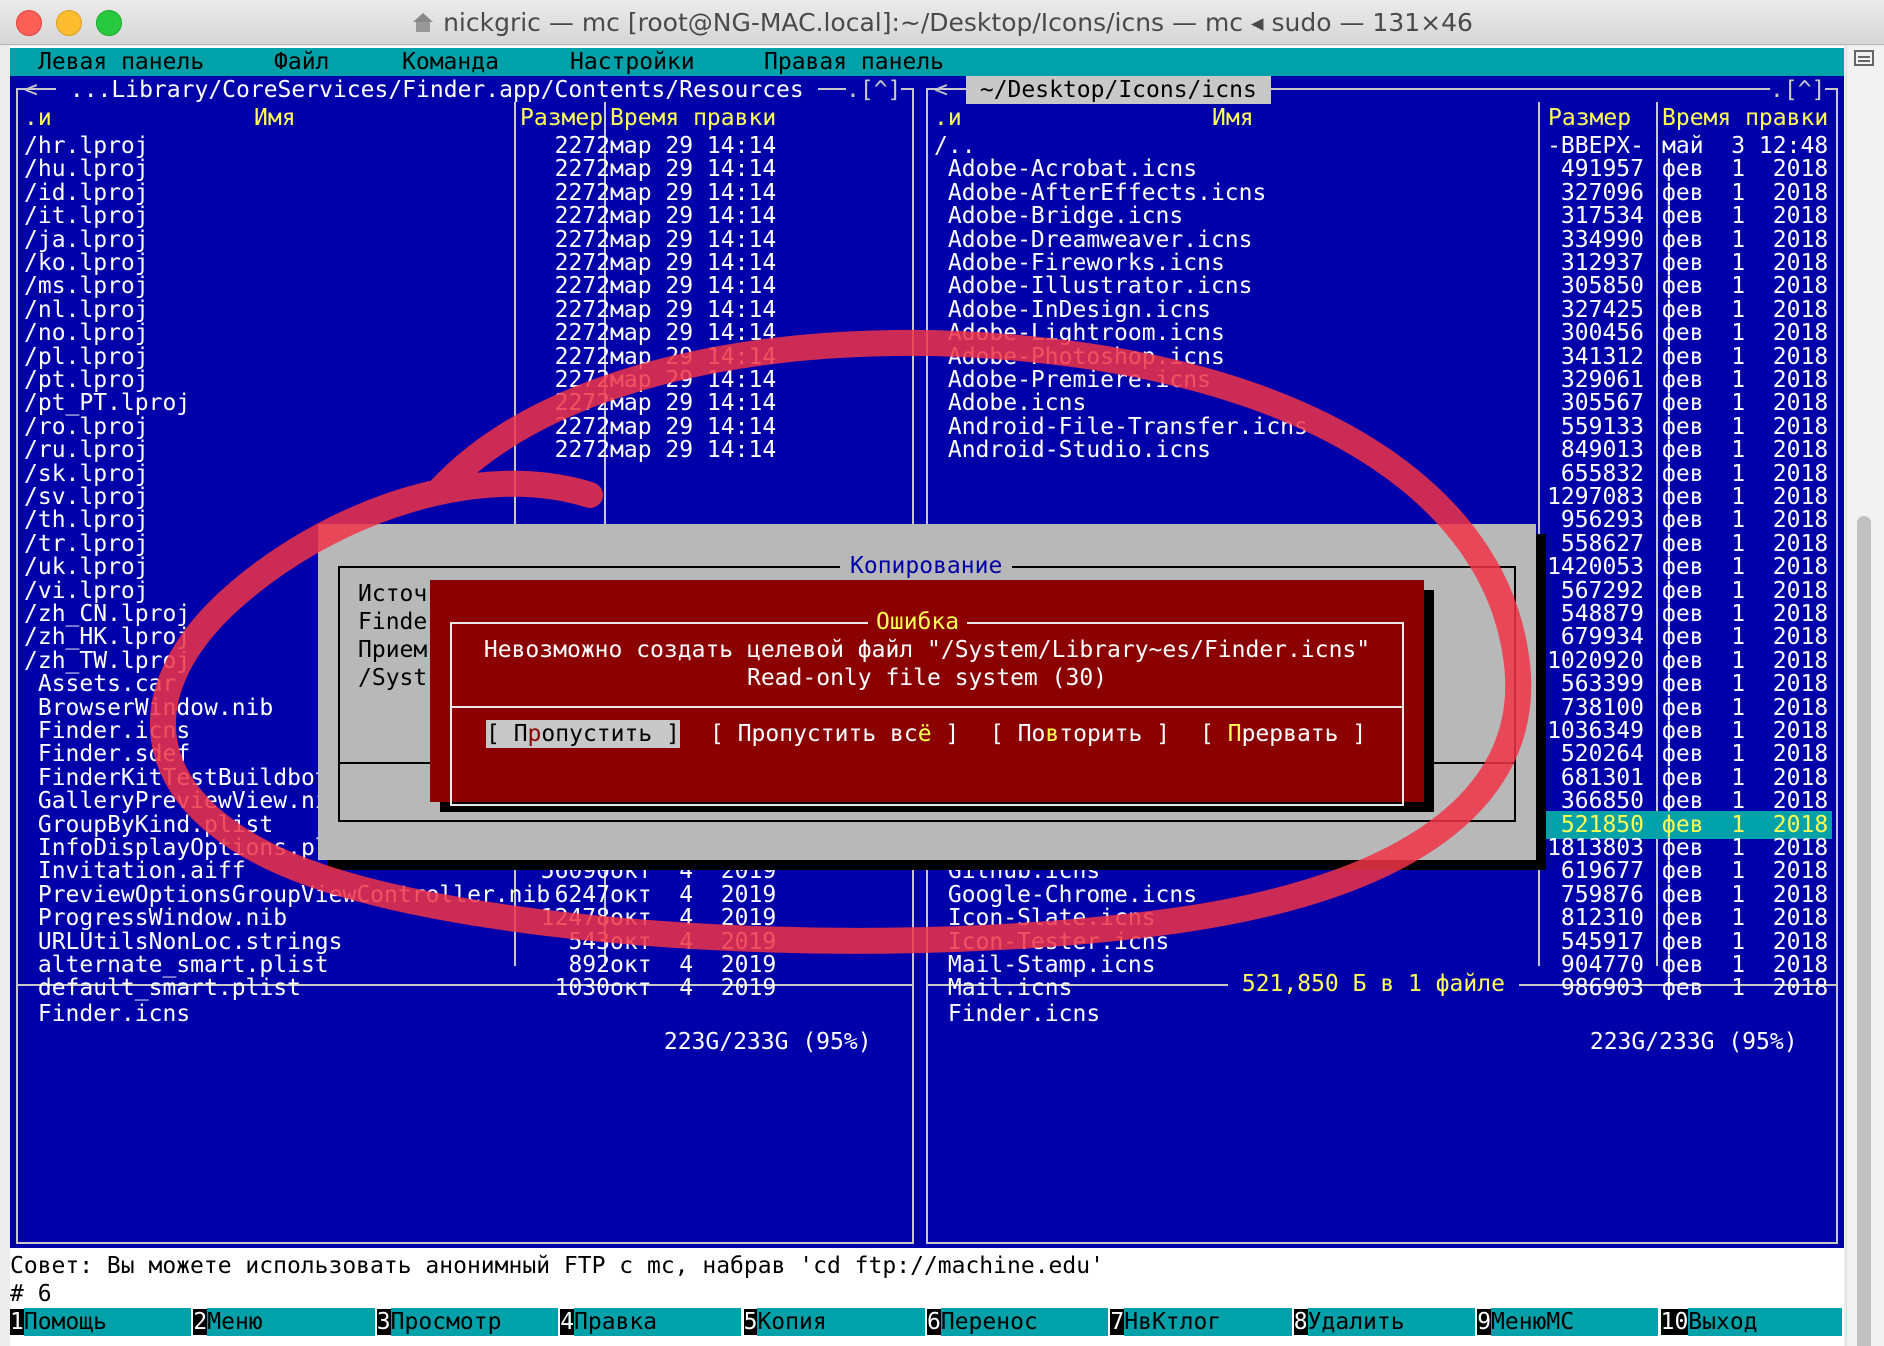 The height and width of the screenshot is (1346, 1884). What do you see at coordinates (107, 1322) in the screenshot?
I see `fkey-label: Помощь` at bounding box center [107, 1322].